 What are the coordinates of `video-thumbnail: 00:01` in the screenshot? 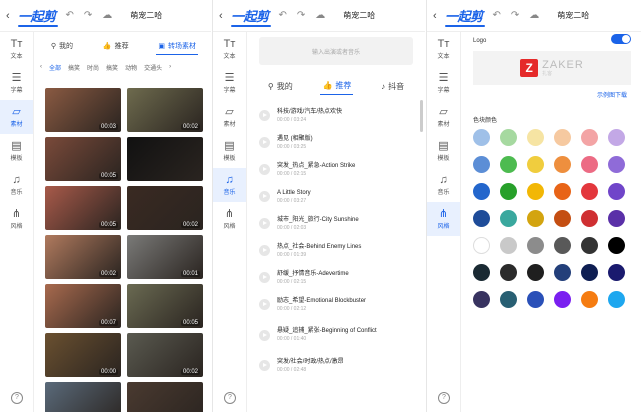 It's located at (165, 257).